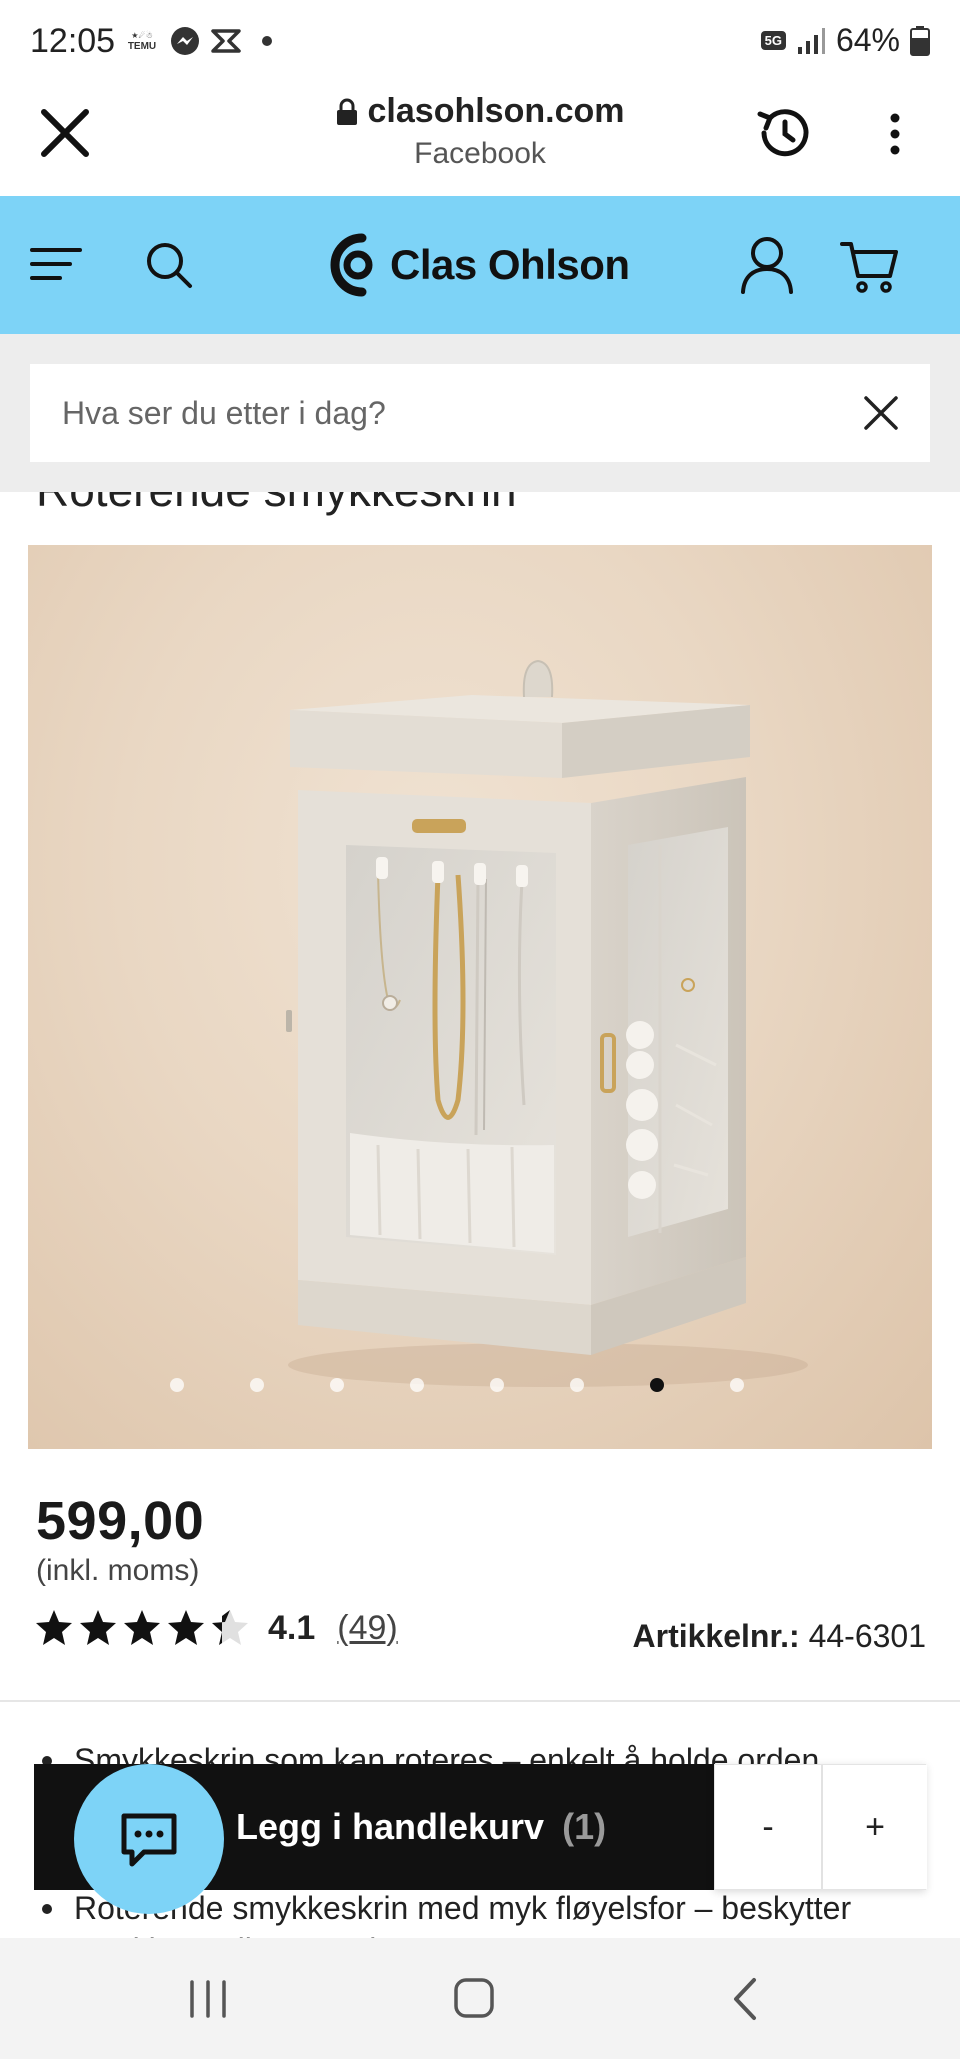  What do you see at coordinates (346, 111) in the screenshot?
I see `lock-icon` at bounding box center [346, 111].